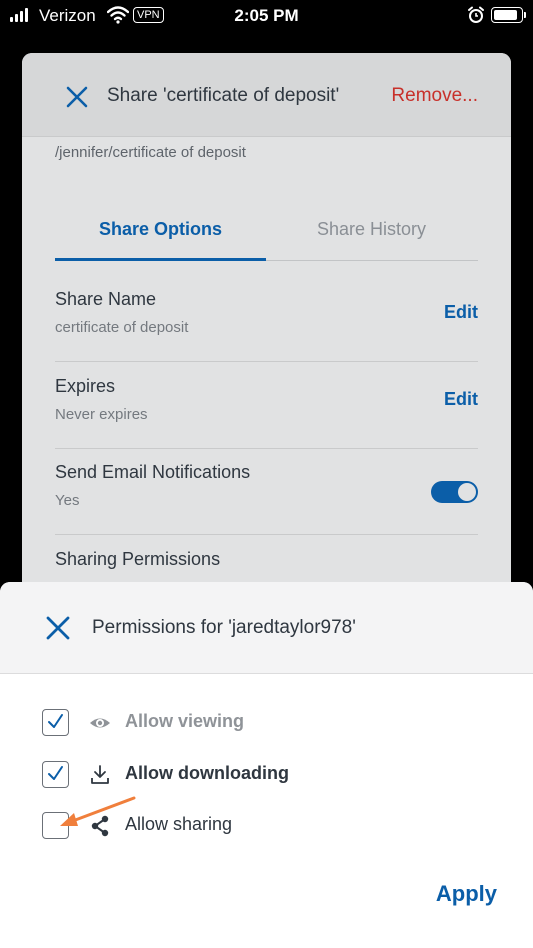 The image size is (533, 948). I want to click on sheet-title: Permissions for 'jaredtaylor978', so click(224, 627).